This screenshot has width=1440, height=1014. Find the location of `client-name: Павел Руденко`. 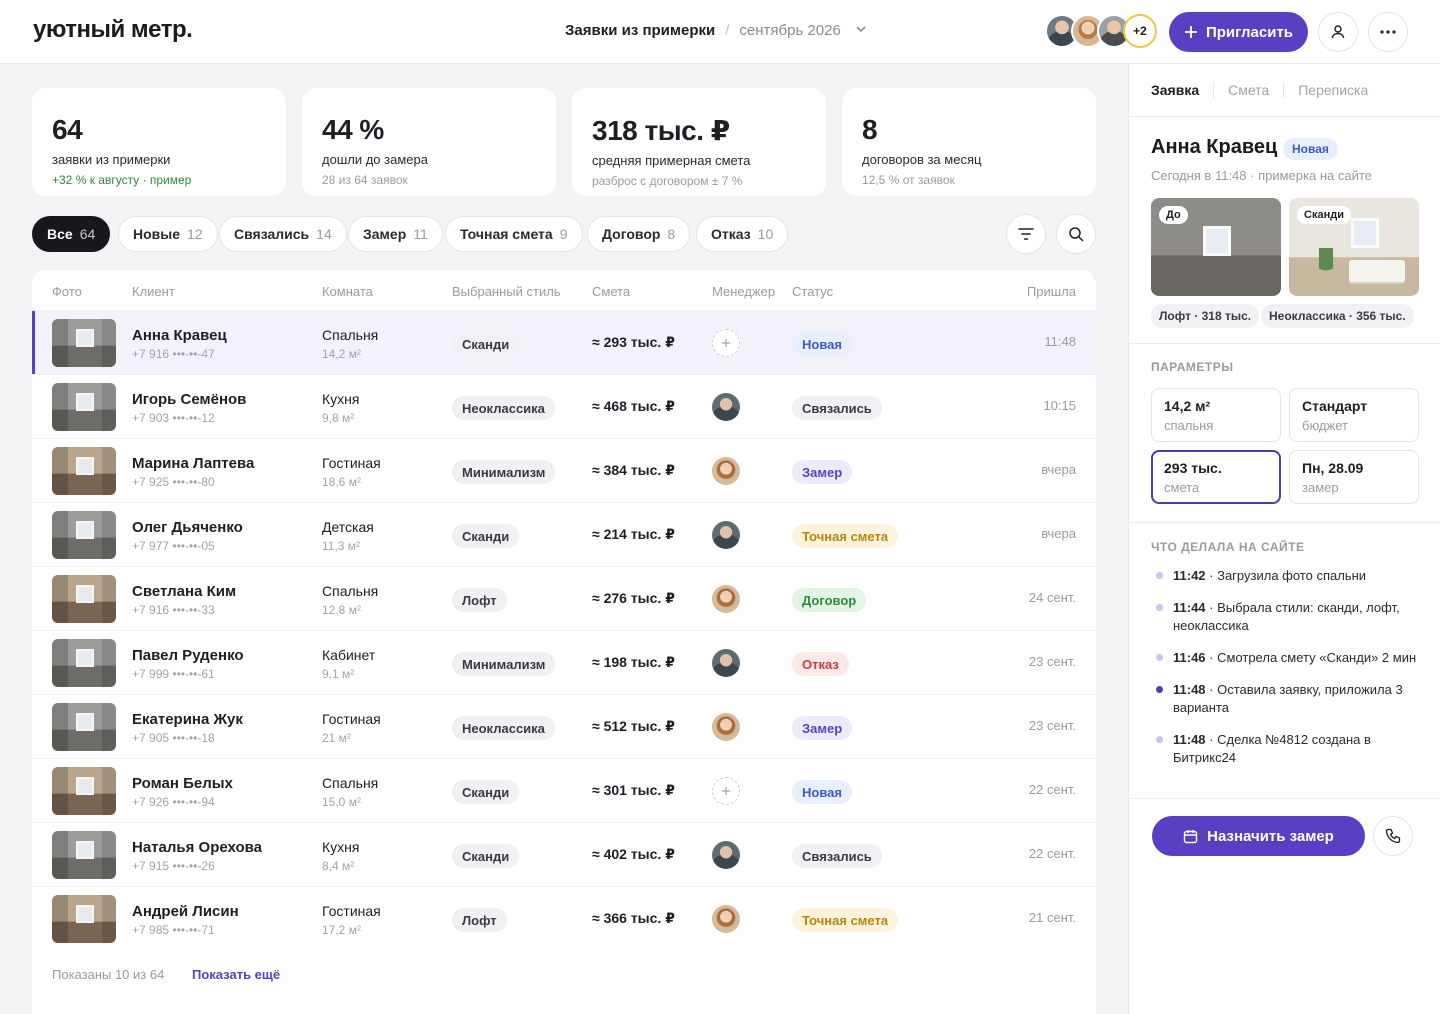

client-name: Павел Руденко is located at coordinates (188, 655).